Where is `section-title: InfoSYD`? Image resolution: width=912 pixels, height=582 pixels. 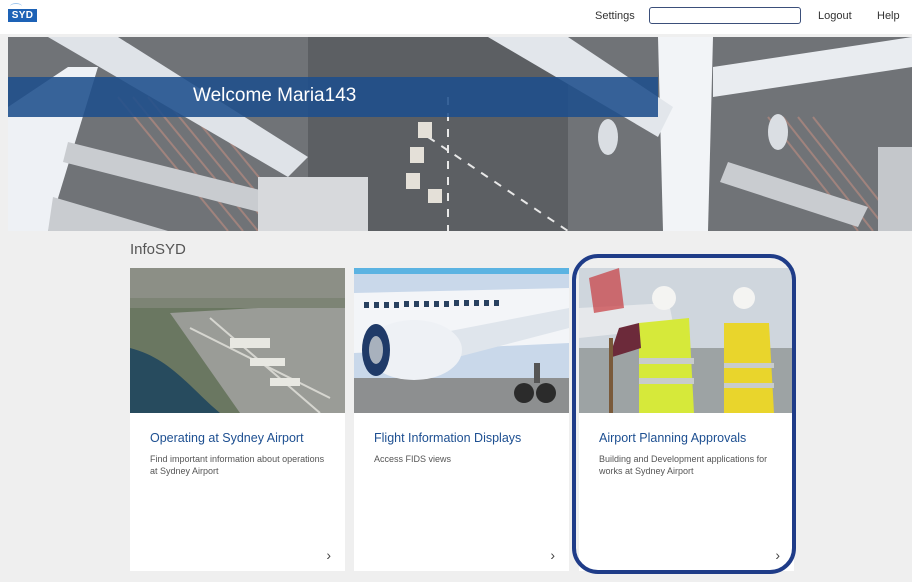 section-title: InfoSYD is located at coordinates (158, 249).